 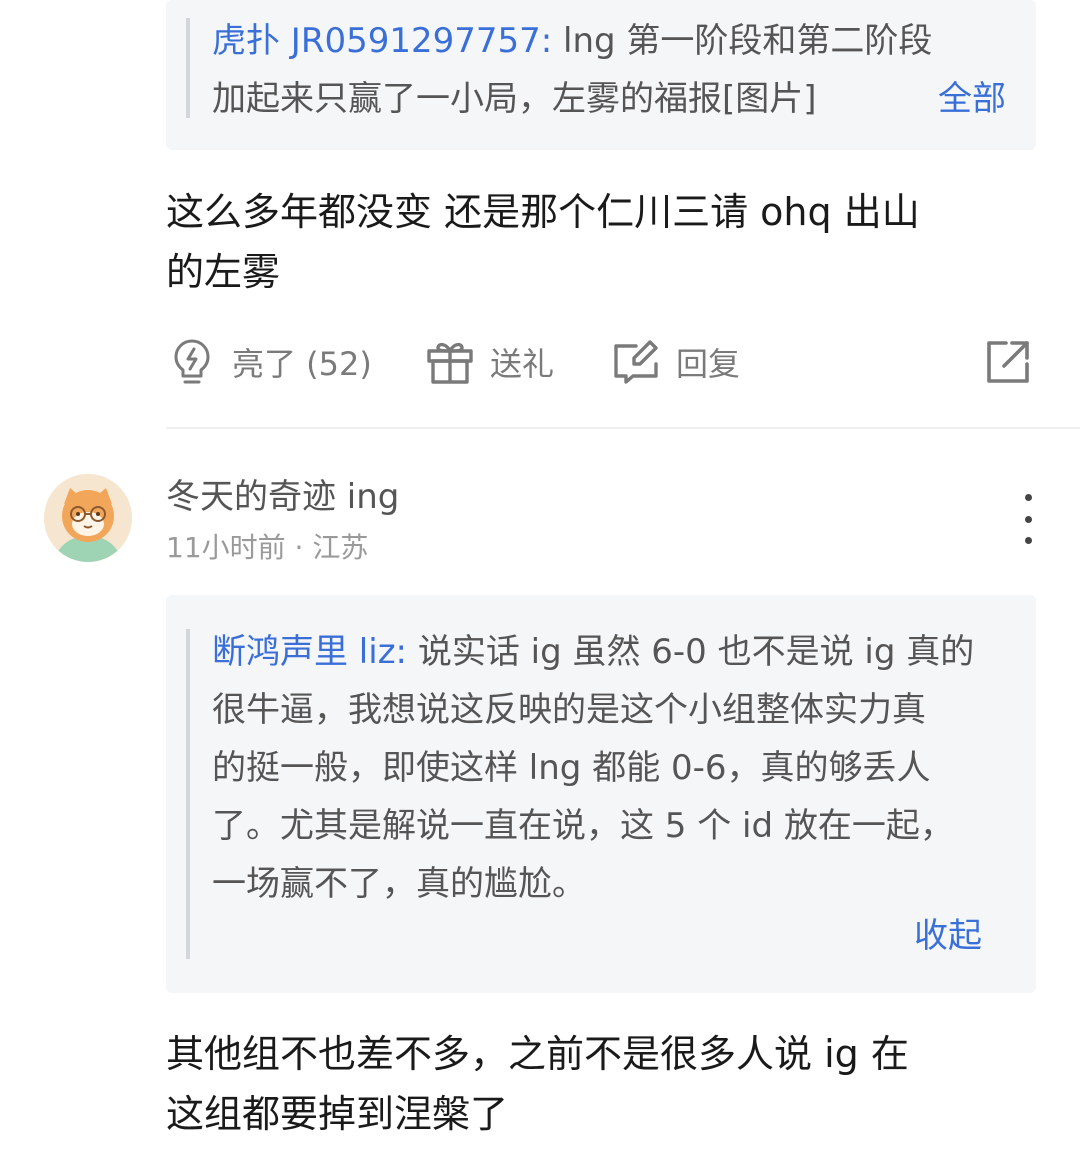 I want to click on expand-all-link: 全部, so click(x=972, y=99).